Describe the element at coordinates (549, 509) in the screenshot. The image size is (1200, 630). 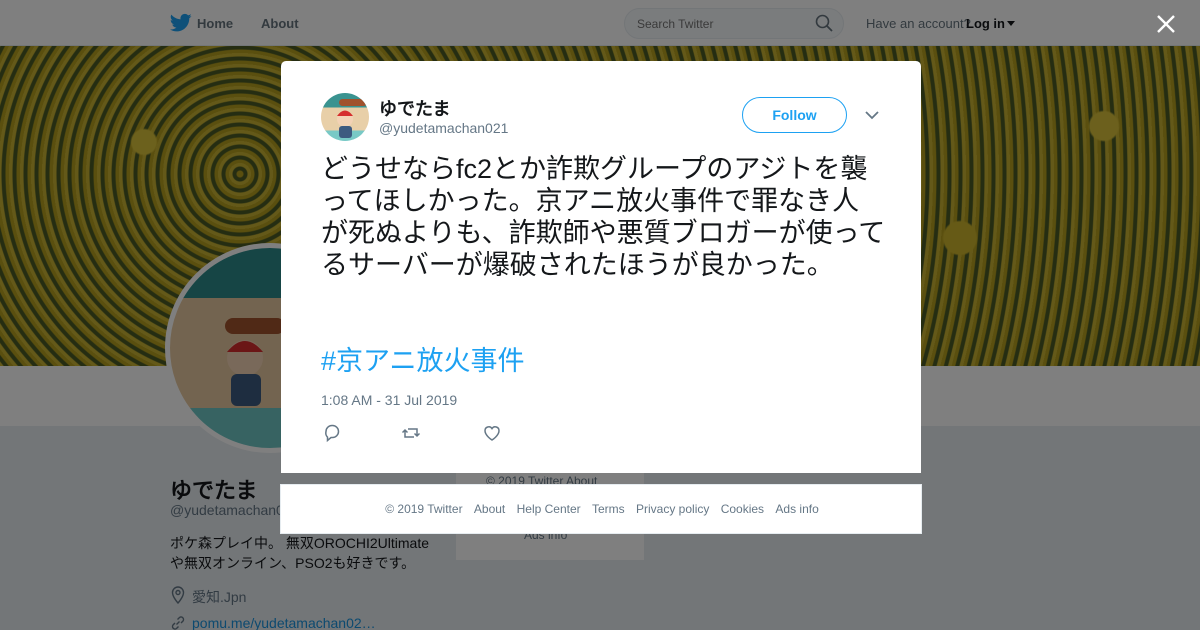
I see `footer-link-help-center: Help Center` at that location.